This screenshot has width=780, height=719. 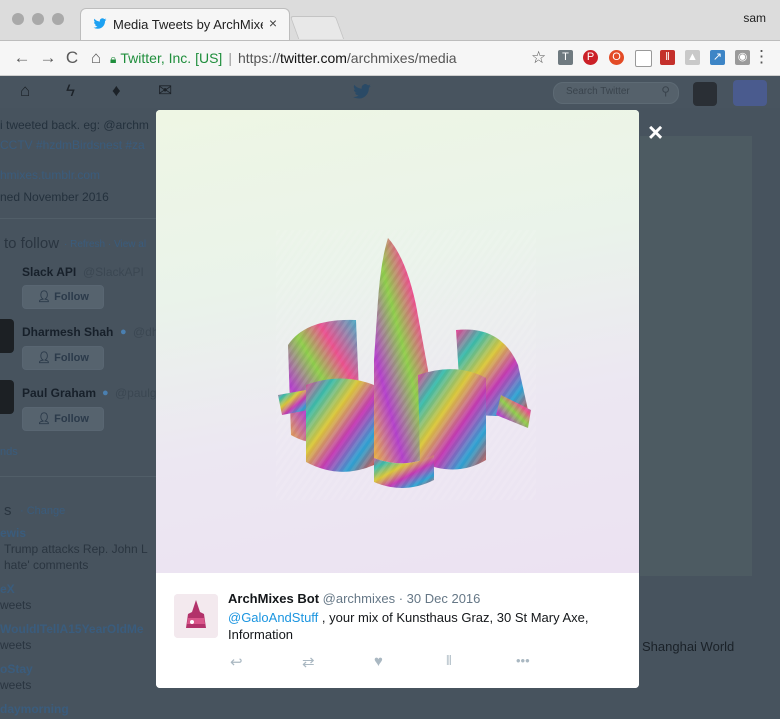 What do you see at coordinates (7, 589) in the screenshot?
I see `trend-name: eX` at bounding box center [7, 589].